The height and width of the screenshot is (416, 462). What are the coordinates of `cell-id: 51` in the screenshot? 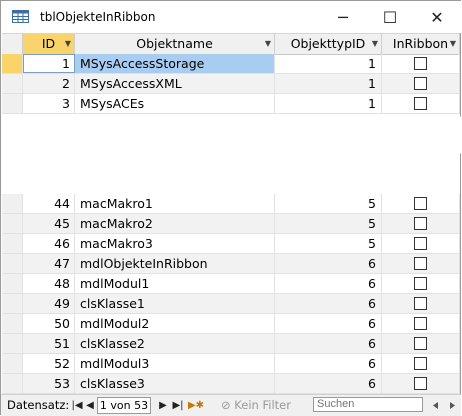 It's located at (49, 343).